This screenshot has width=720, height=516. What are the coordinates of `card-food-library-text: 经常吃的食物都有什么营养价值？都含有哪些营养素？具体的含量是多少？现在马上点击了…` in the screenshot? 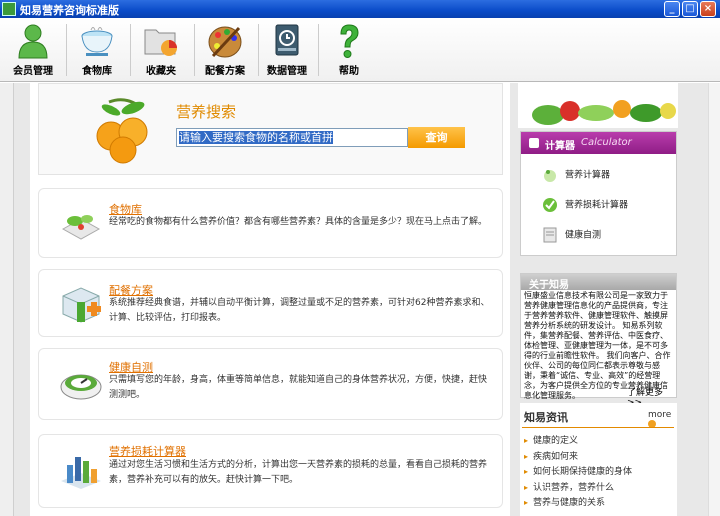 It's located at (298, 222).